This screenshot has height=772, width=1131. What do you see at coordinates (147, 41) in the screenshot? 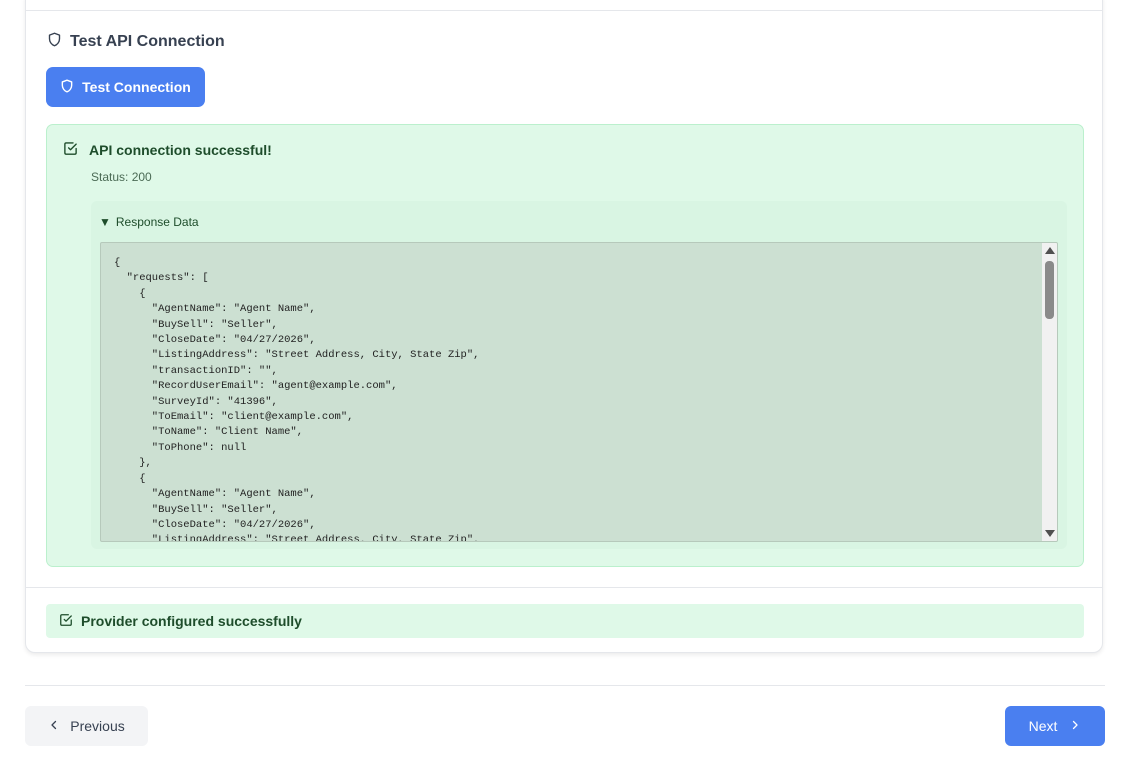
I see `section-title-text: Test API Connection` at bounding box center [147, 41].